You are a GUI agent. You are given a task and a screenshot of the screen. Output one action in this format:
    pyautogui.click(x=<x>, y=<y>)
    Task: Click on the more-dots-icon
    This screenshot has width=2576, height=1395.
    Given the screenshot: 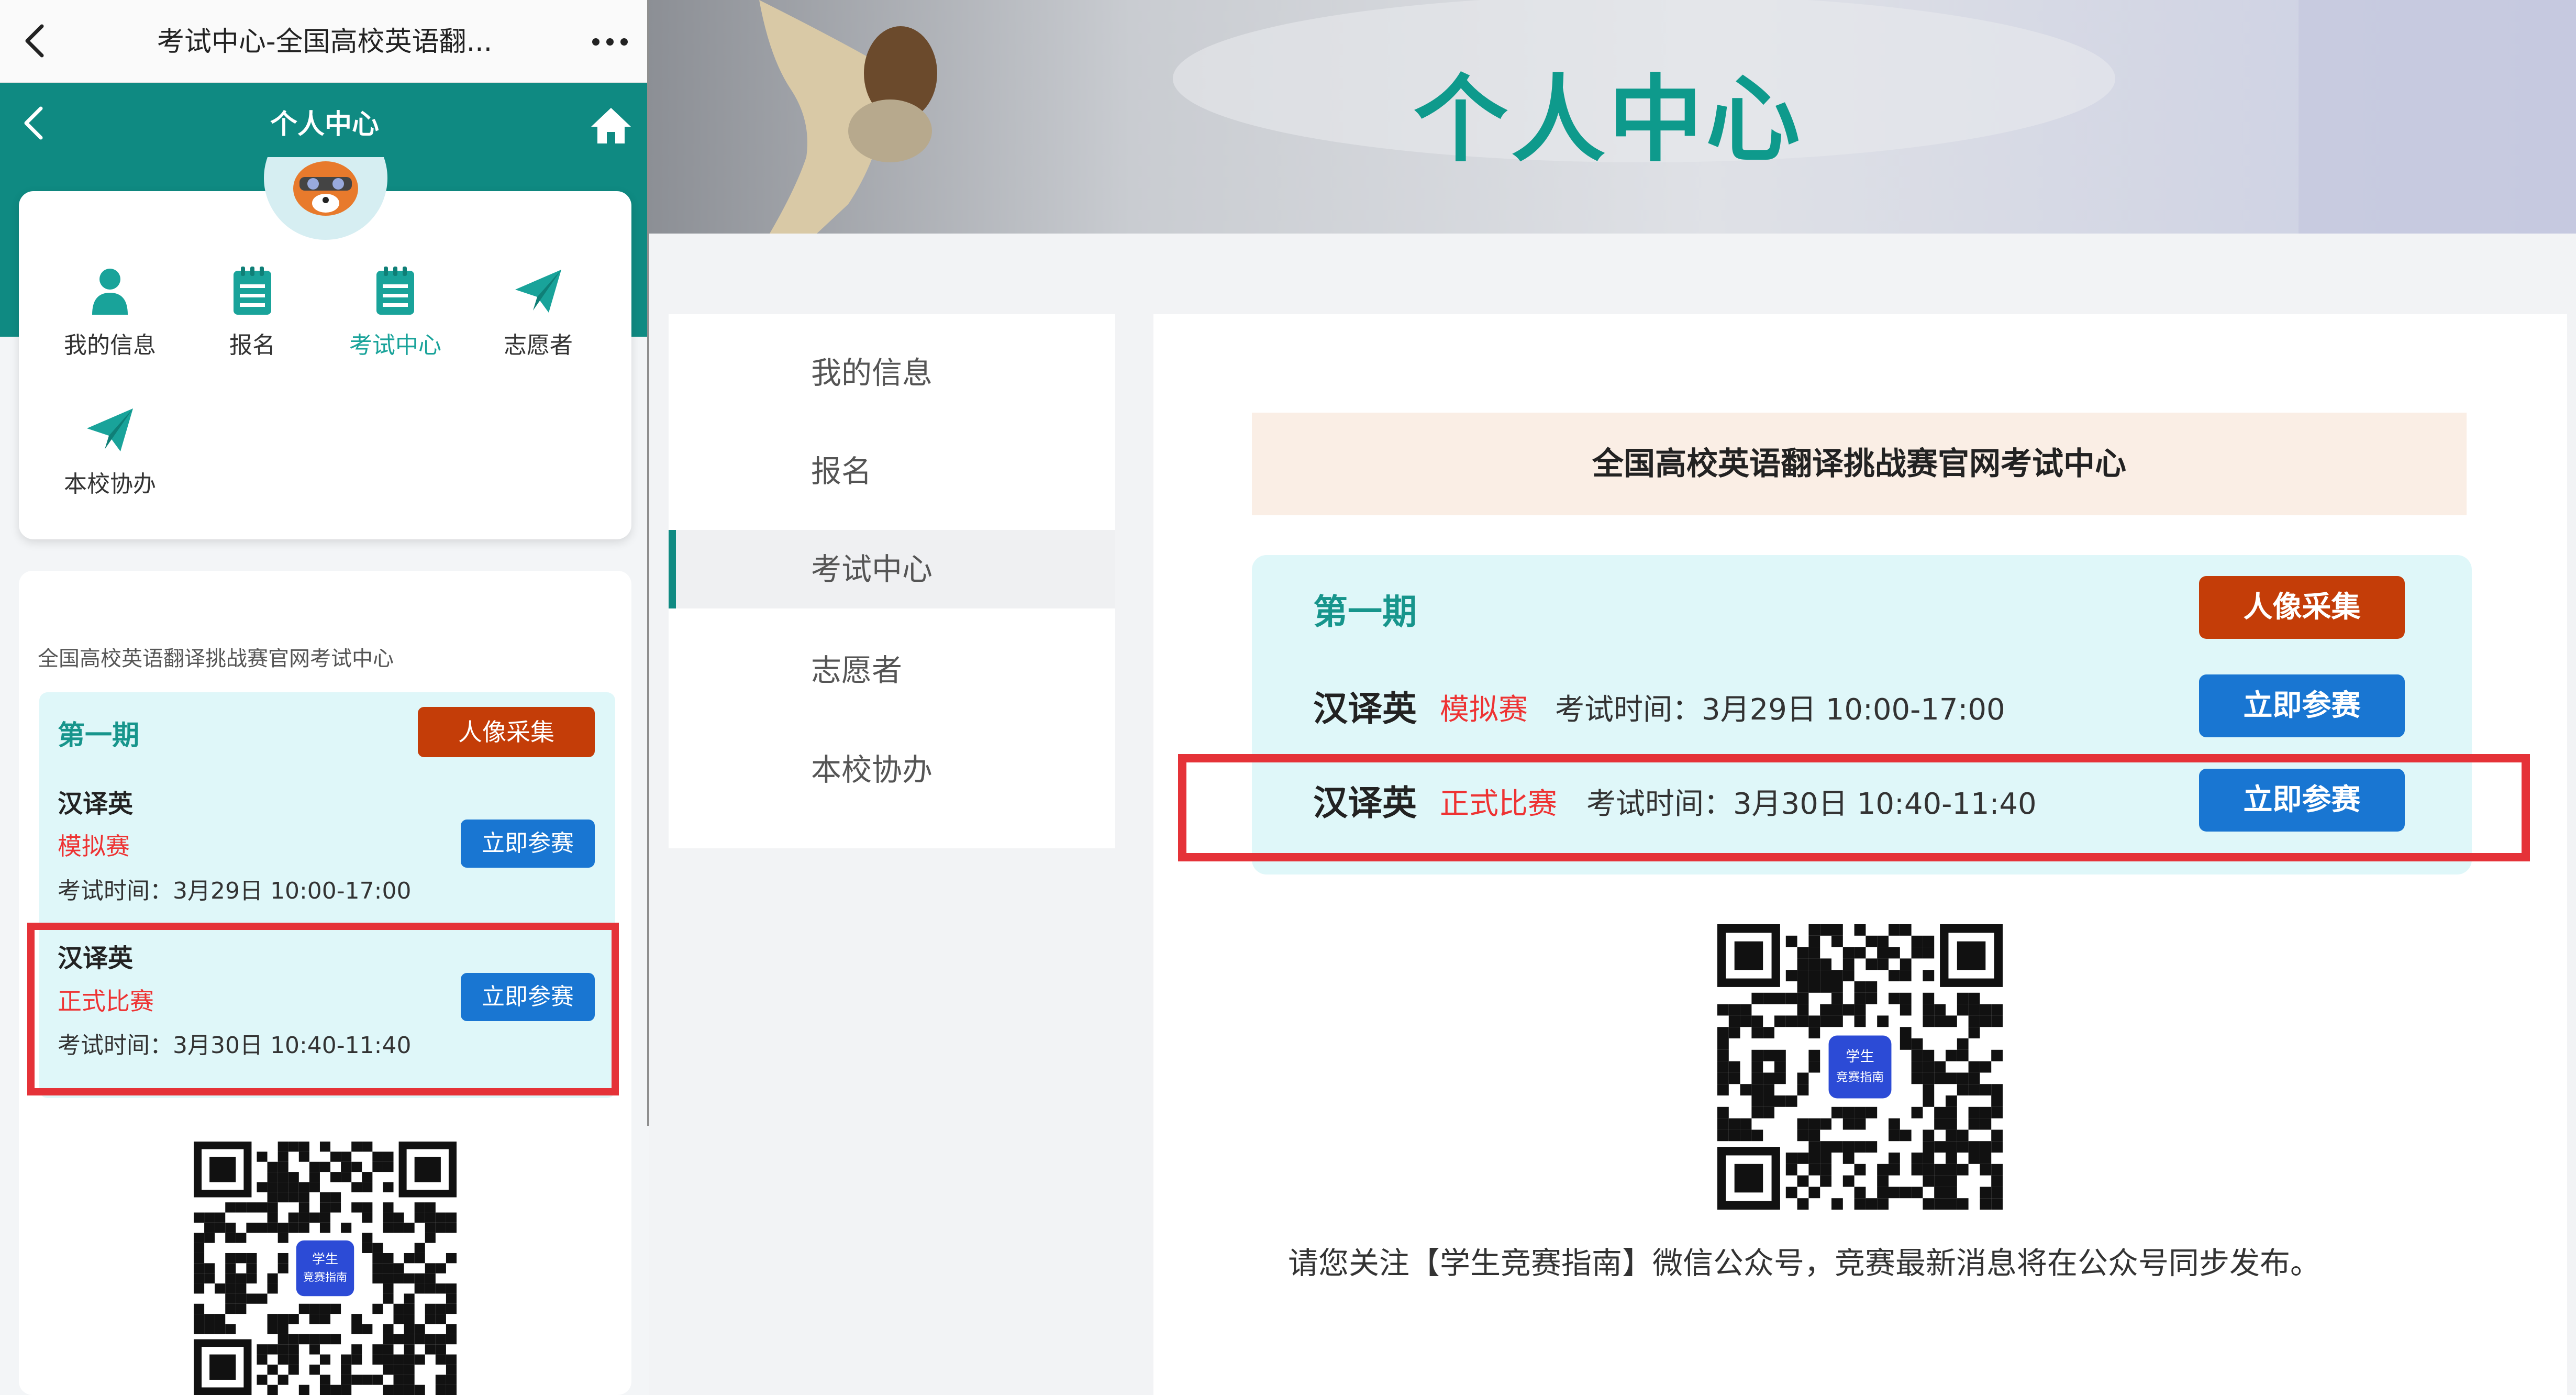 What is the action you would take?
    pyautogui.click(x=610, y=42)
    